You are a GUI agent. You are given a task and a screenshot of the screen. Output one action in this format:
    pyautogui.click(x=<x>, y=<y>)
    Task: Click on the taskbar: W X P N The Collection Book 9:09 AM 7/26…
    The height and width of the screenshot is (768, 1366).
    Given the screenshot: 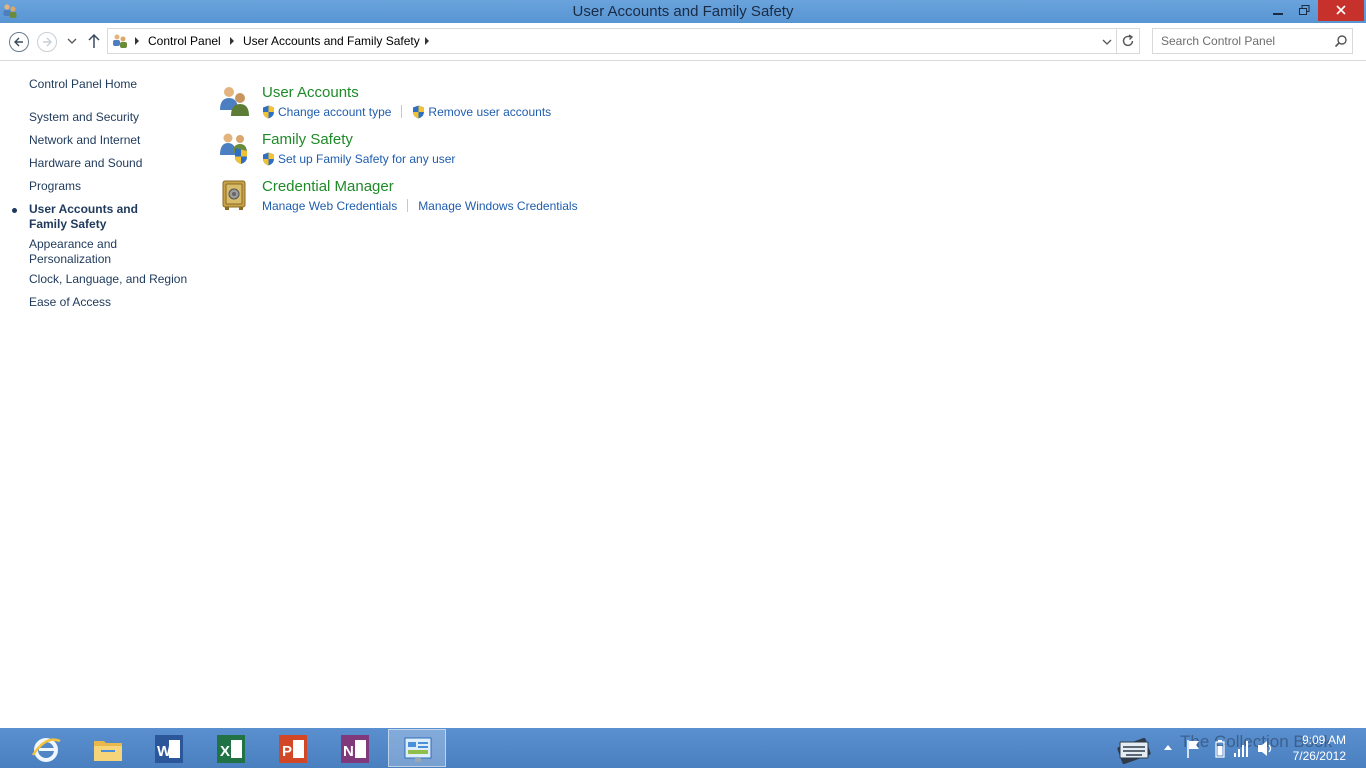 What is the action you would take?
    pyautogui.click(x=683, y=748)
    